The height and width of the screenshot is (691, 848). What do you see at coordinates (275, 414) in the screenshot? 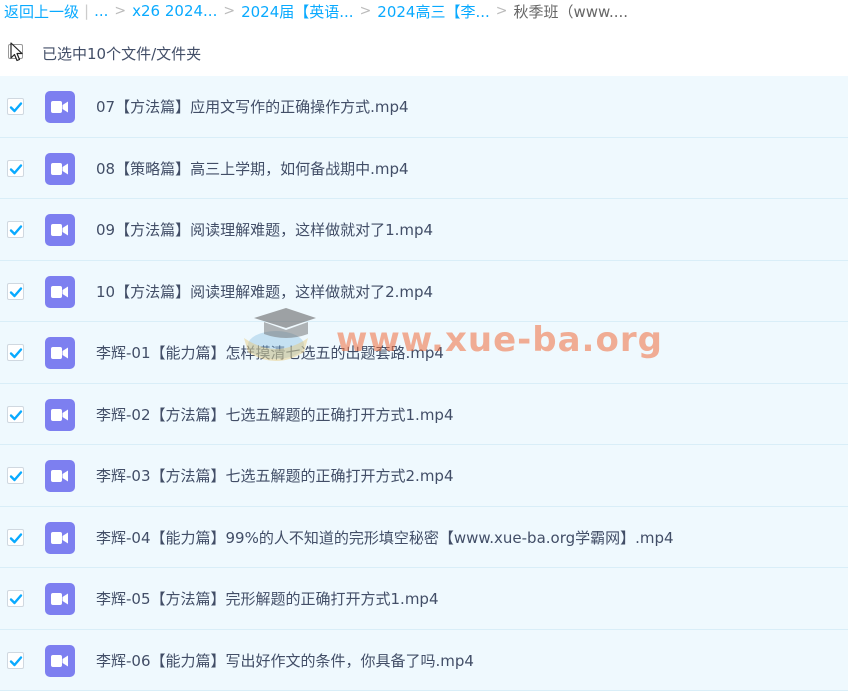
I see `file-name: 李辉-02【方法篇】七选五解题的正确打开方式1.mp4` at bounding box center [275, 414].